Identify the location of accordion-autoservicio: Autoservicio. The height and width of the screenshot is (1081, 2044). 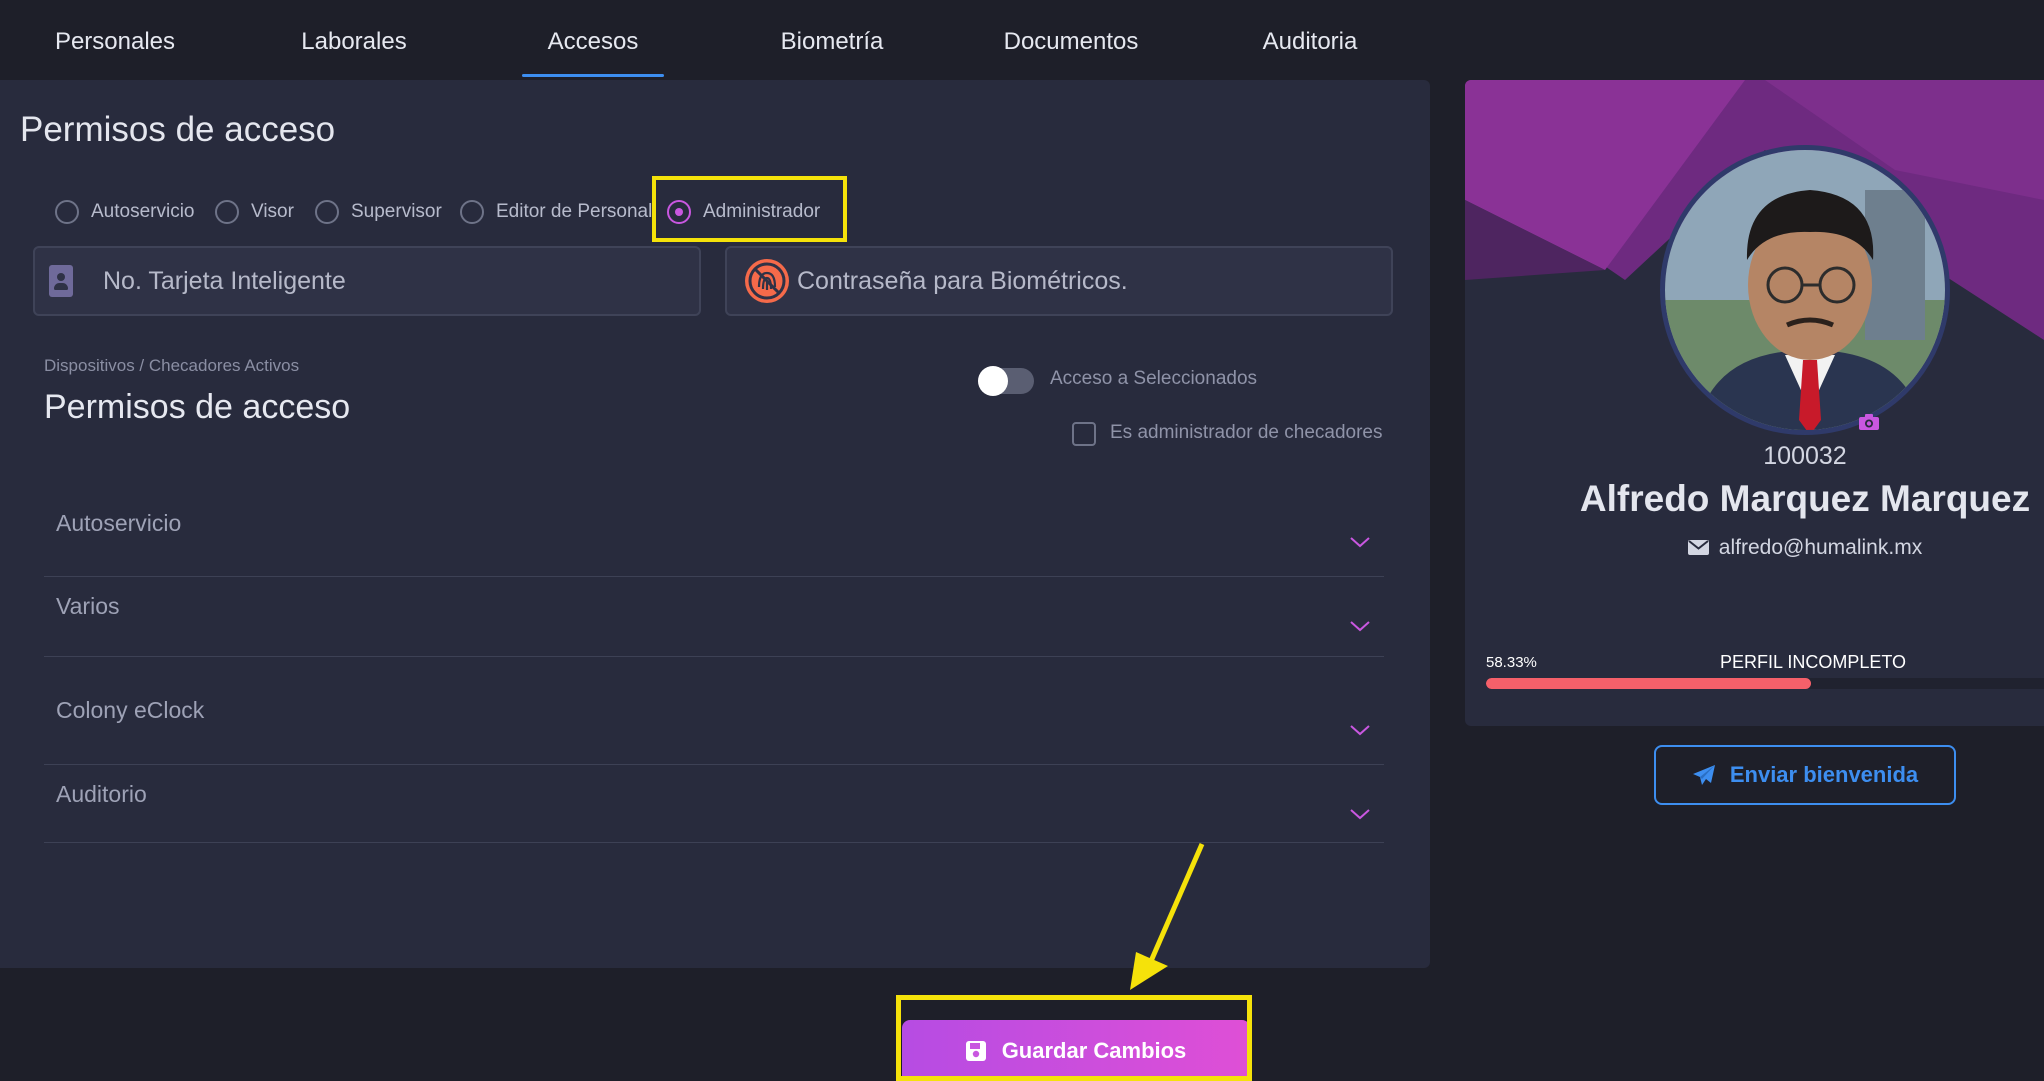
(714, 528).